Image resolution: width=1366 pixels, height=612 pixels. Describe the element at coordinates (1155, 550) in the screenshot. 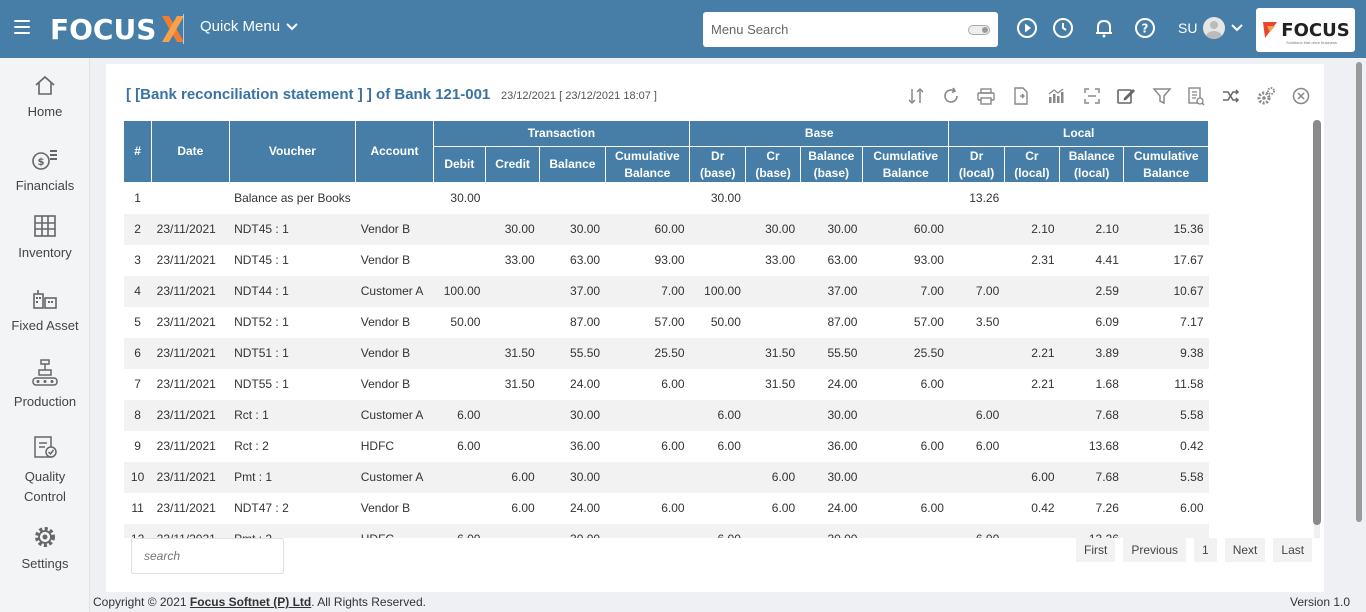

I see `pager-previous-button: Previous` at that location.